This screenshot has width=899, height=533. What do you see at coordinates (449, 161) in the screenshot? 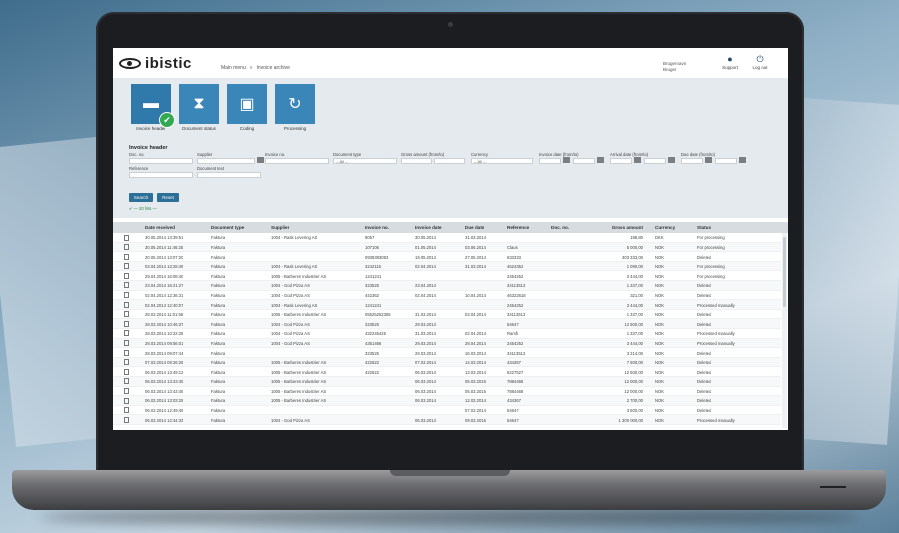
I see `gross-amount-to` at bounding box center [449, 161].